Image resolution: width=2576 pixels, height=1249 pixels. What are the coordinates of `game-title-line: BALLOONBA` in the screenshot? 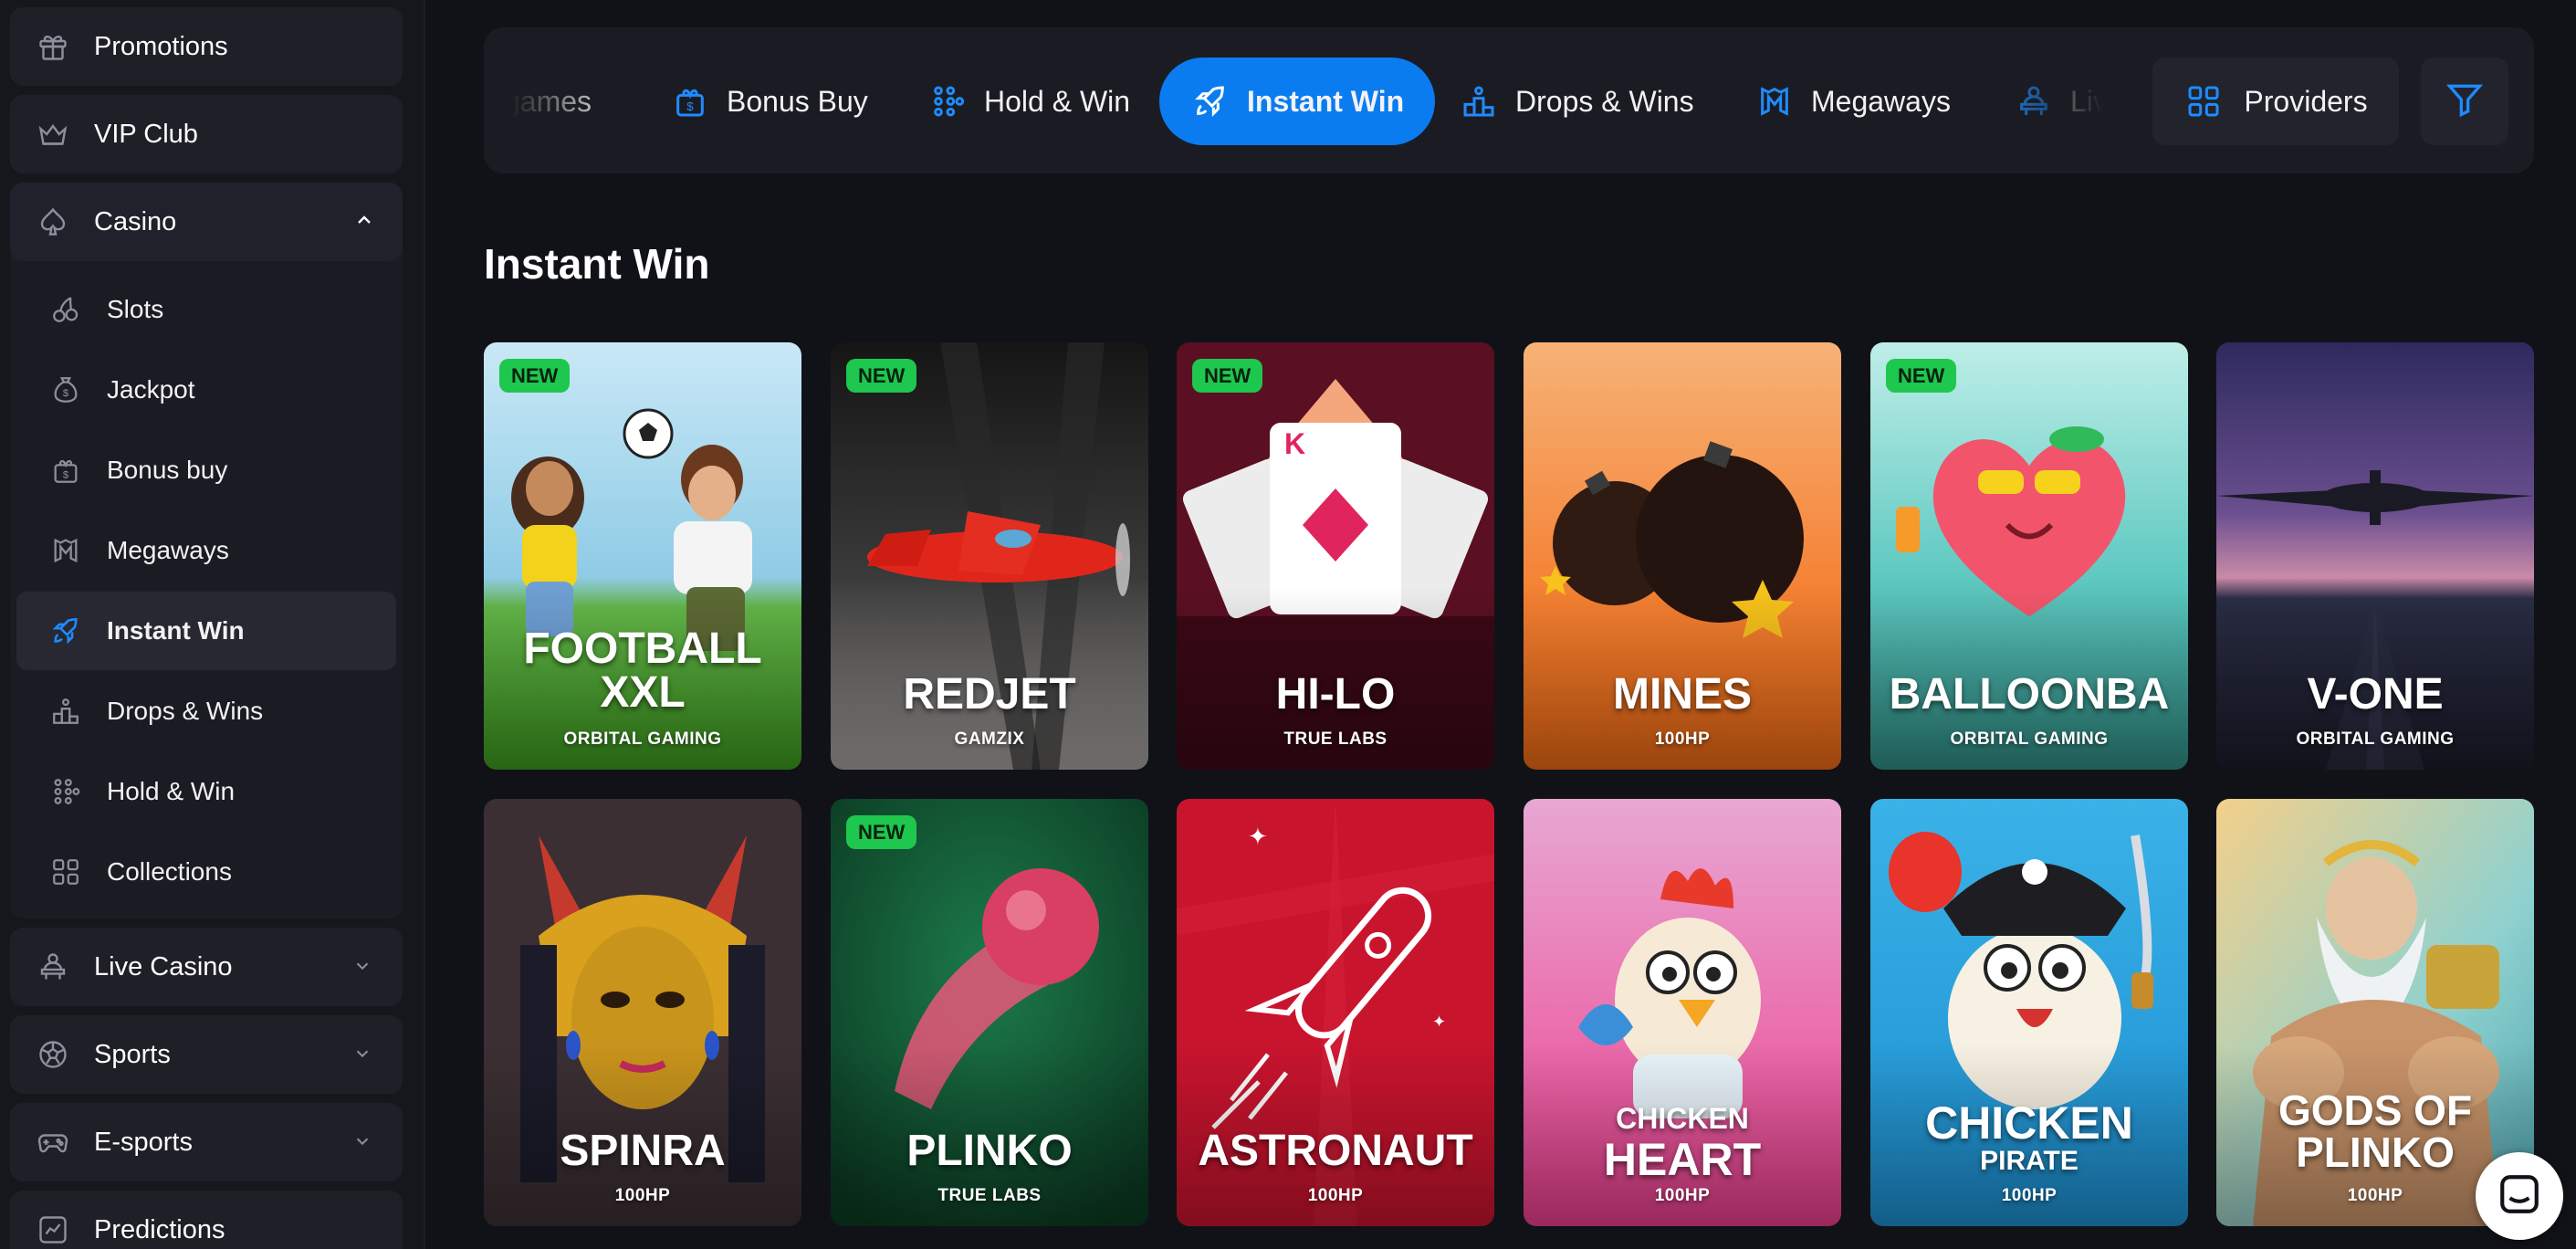 It's located at (2030, 694).